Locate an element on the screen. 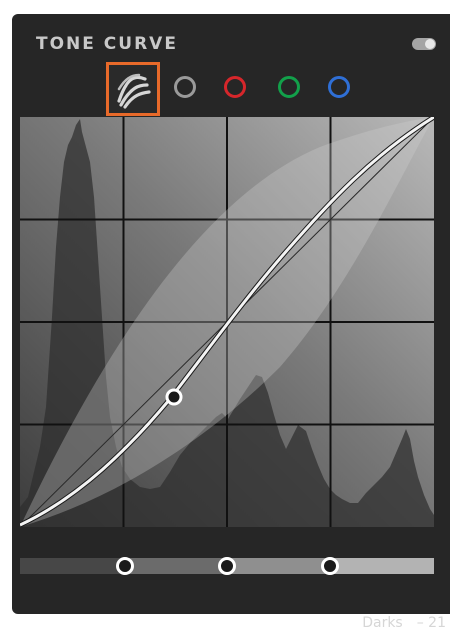 This screenshot has height=631, width=450. parametric-curve-button is located at coordinates (133, 89).